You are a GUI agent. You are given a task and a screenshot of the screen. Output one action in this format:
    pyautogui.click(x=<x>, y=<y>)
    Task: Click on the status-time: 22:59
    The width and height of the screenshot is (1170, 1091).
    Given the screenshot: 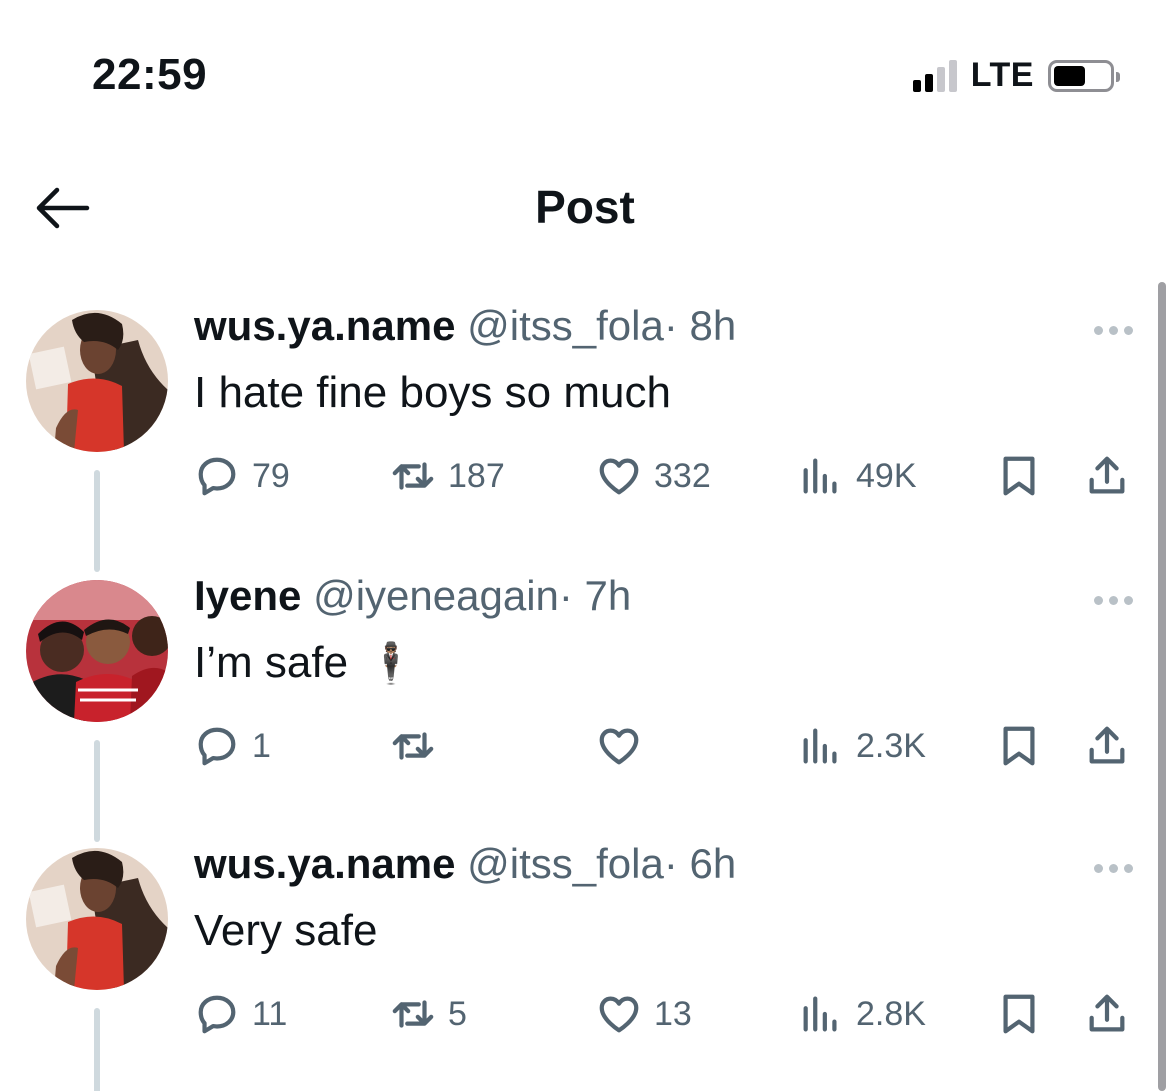 What is the action you would take?
    pyautogui.click(x=150, y=74)
    